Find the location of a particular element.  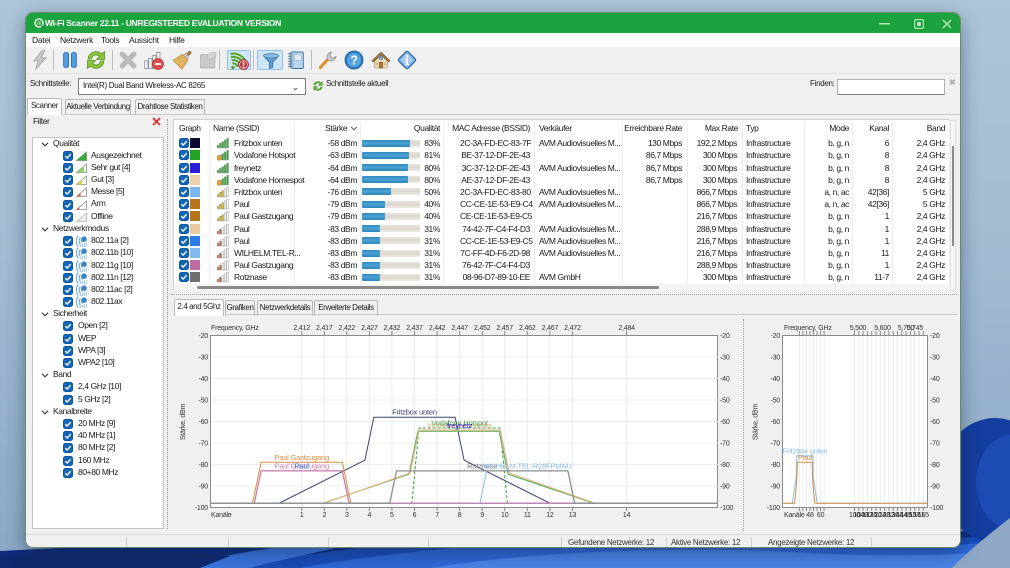

svg-text: 2,442 is located at coordinates (437, 328).